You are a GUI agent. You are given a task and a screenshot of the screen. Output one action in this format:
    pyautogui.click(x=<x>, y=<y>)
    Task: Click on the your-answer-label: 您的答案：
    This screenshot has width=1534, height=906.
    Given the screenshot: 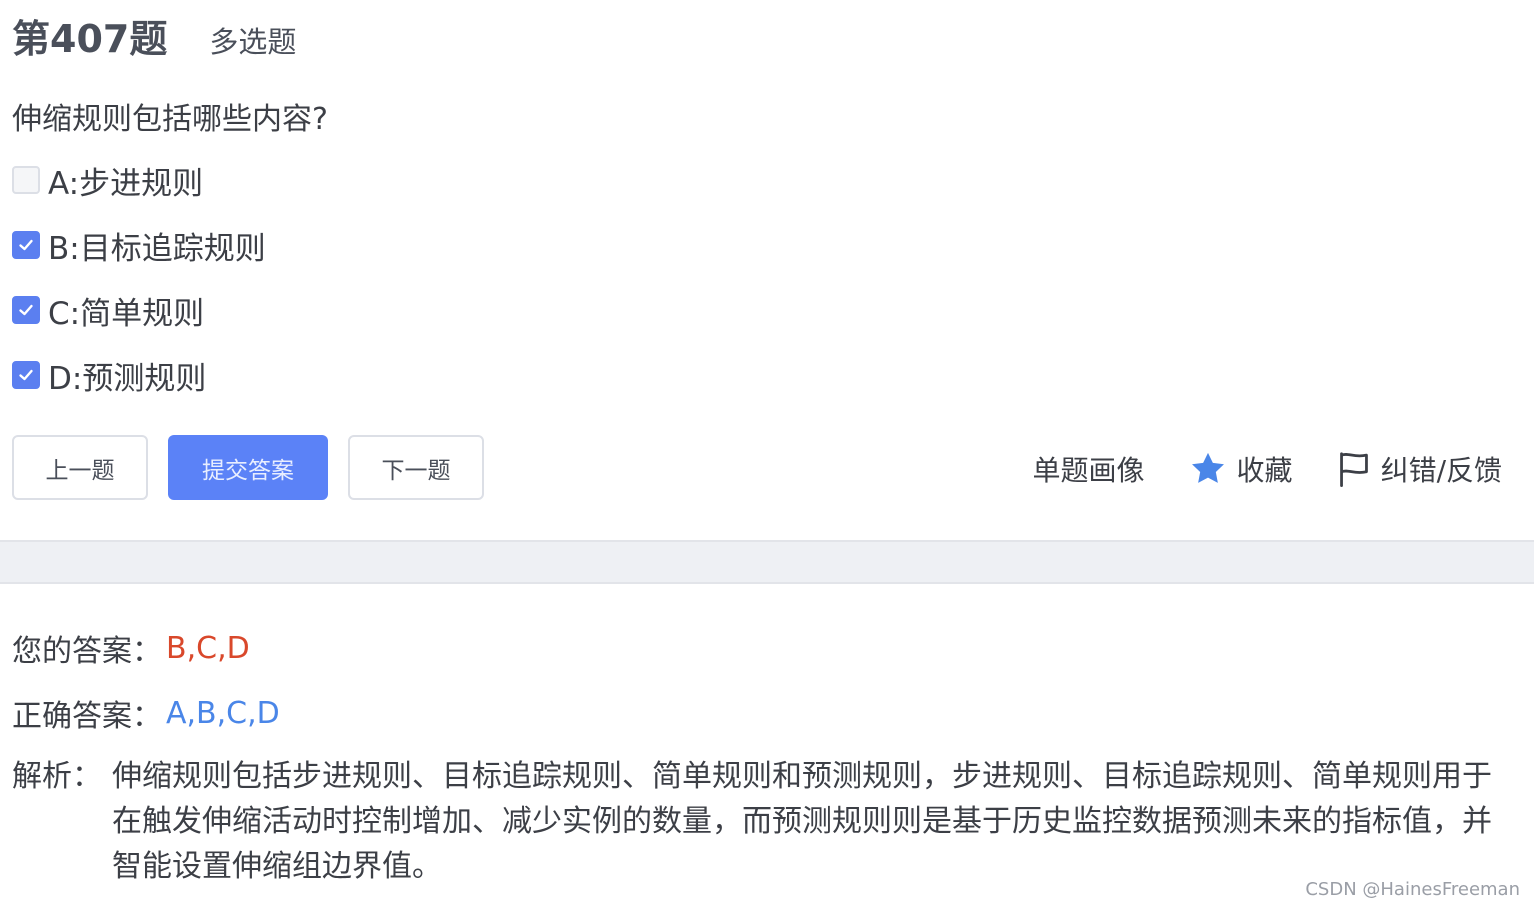 What is the action you would take?
    pyautogui.click(x=87, y=651)
    